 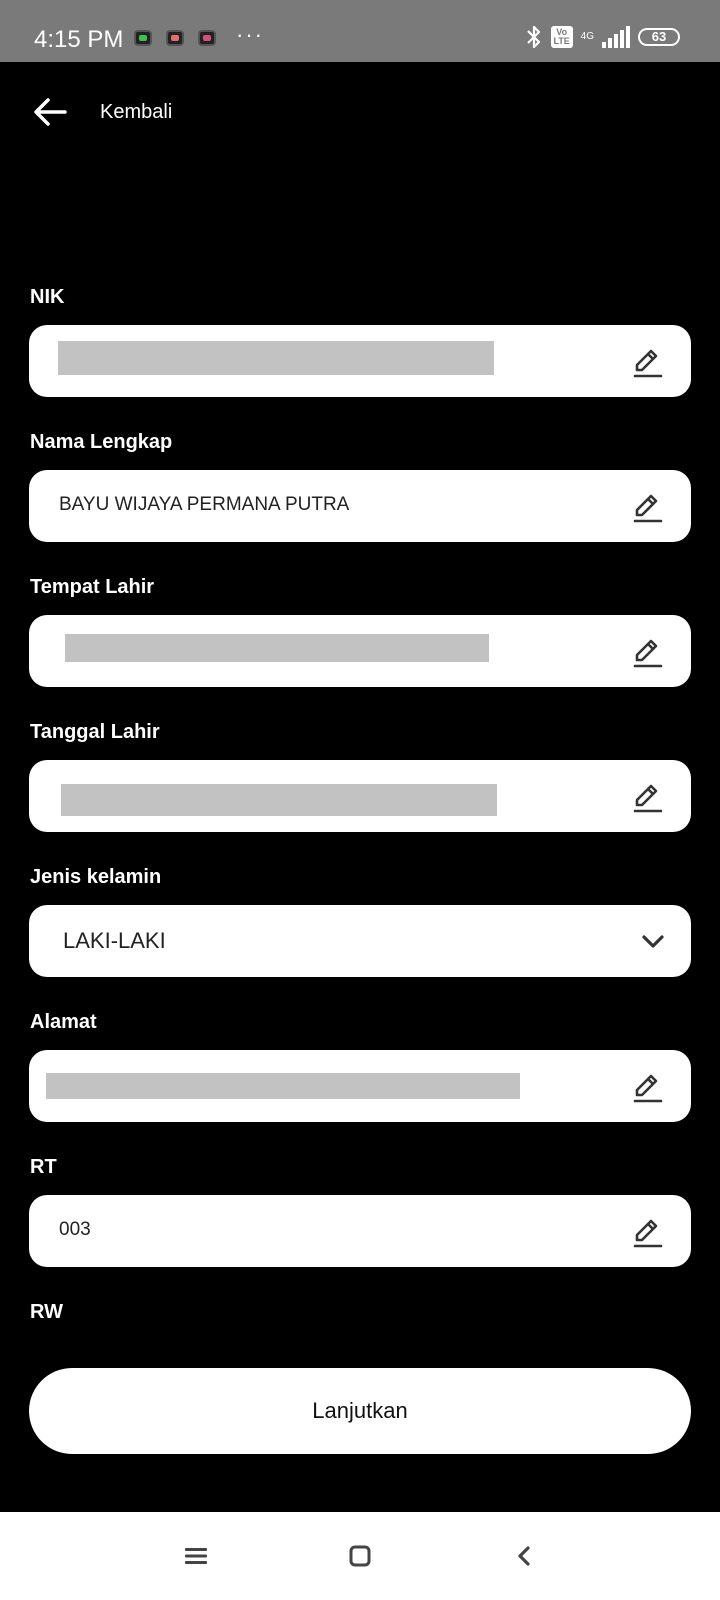 I want to click on back-button: Kembali, so click(x=101, y=112).